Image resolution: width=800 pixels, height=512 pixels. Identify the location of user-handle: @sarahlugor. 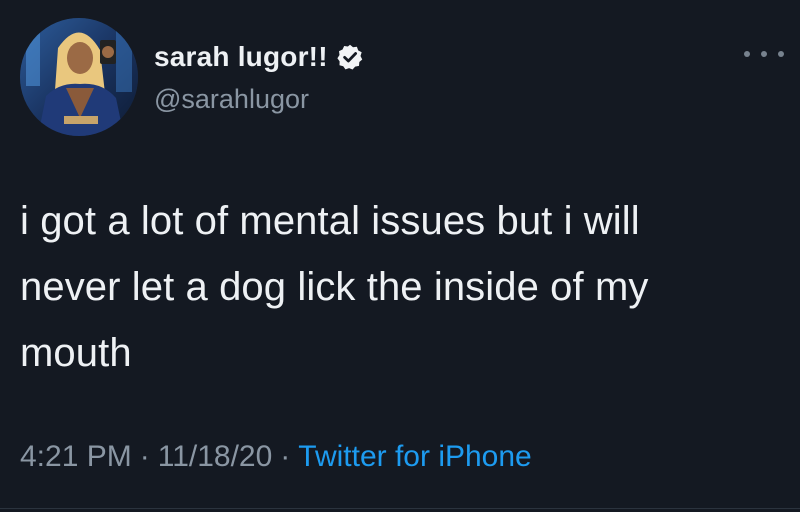
(231, 99).